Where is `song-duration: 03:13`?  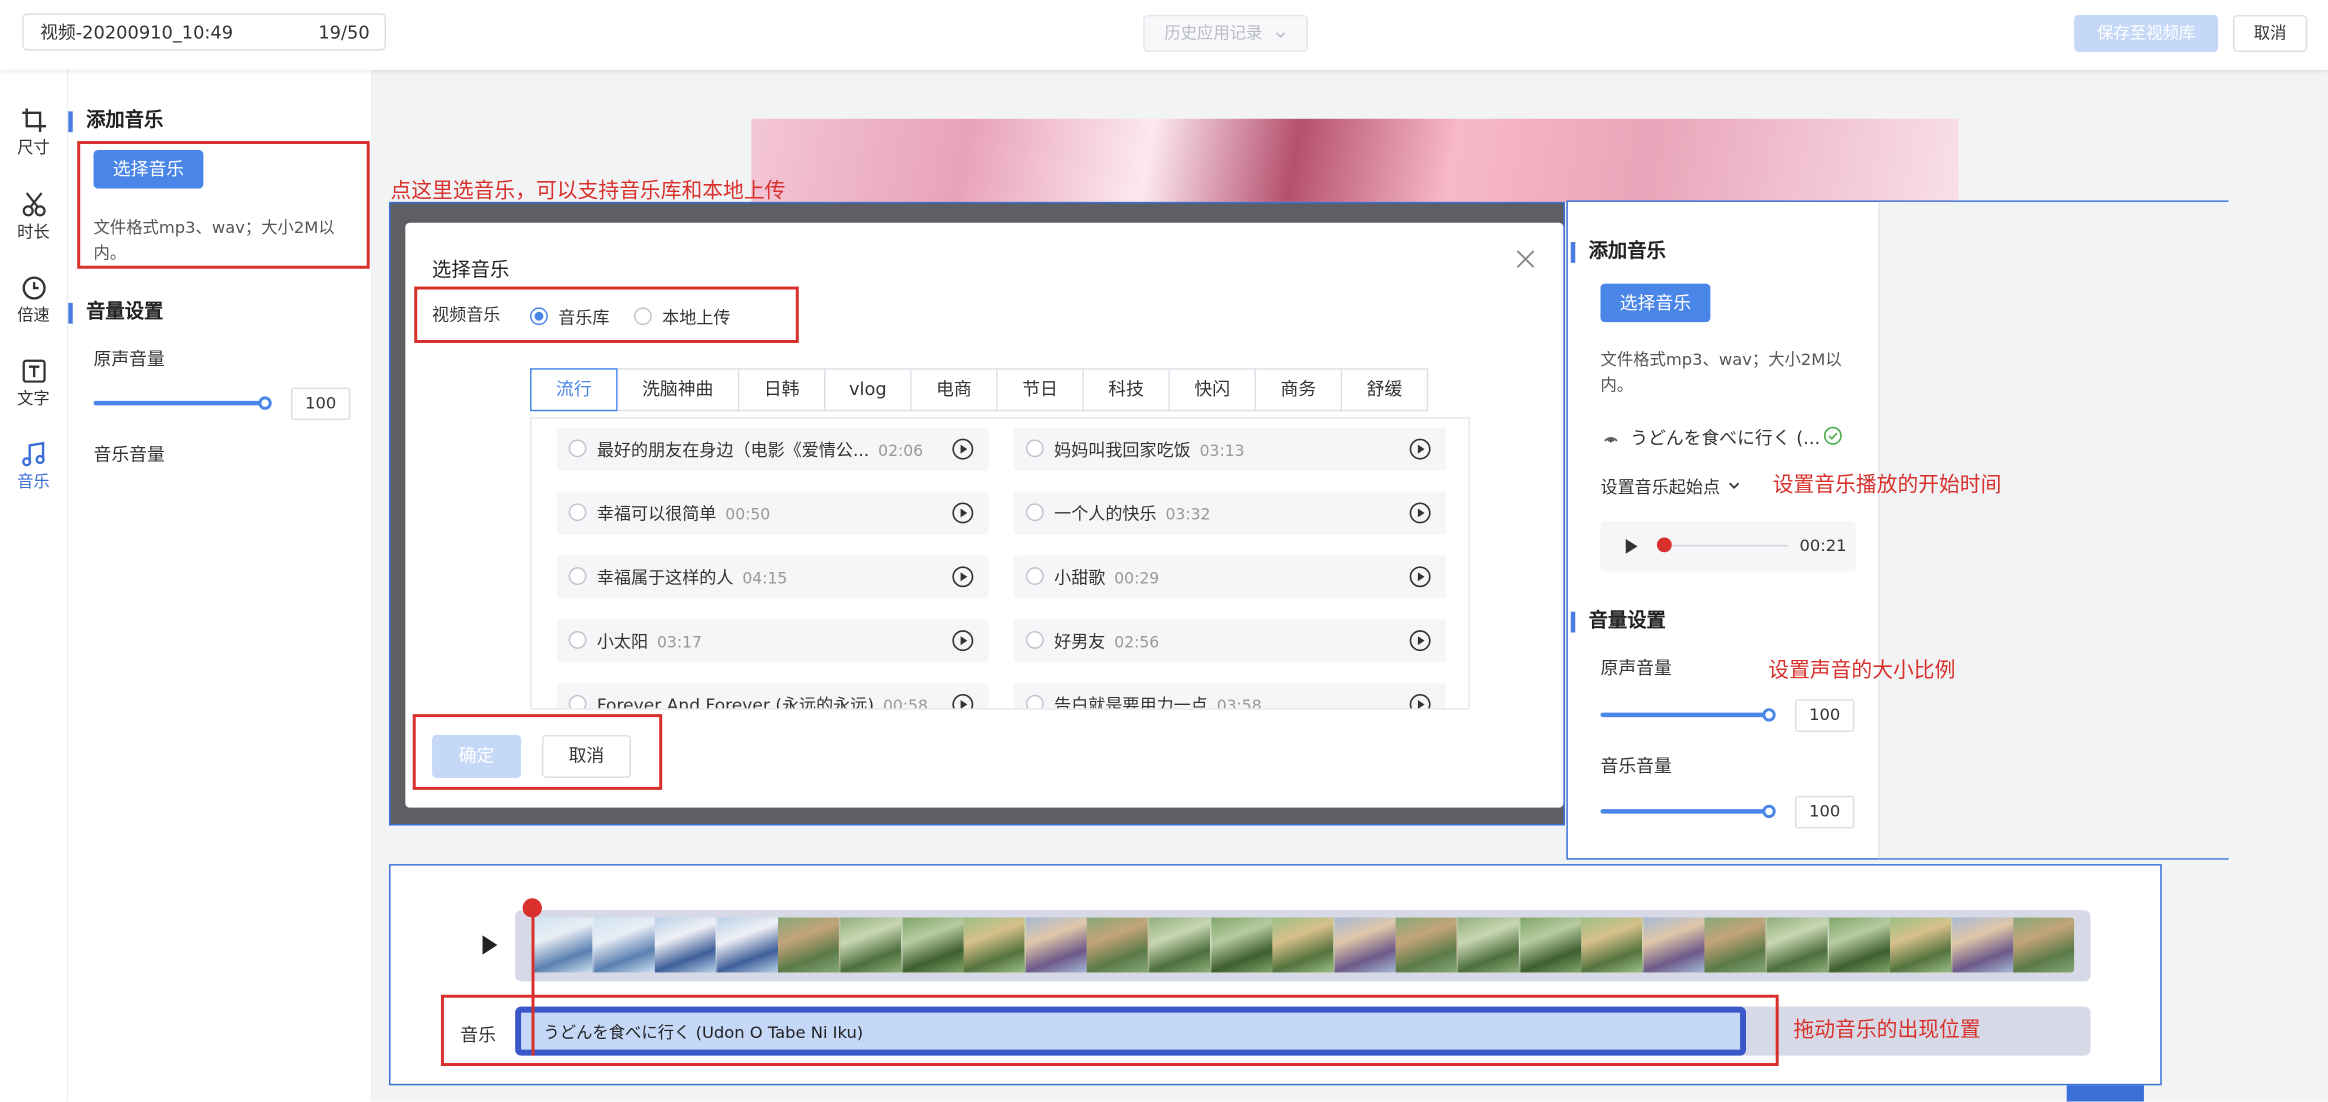 song-duration: 03:13 is located at coordinates (1222, 451).